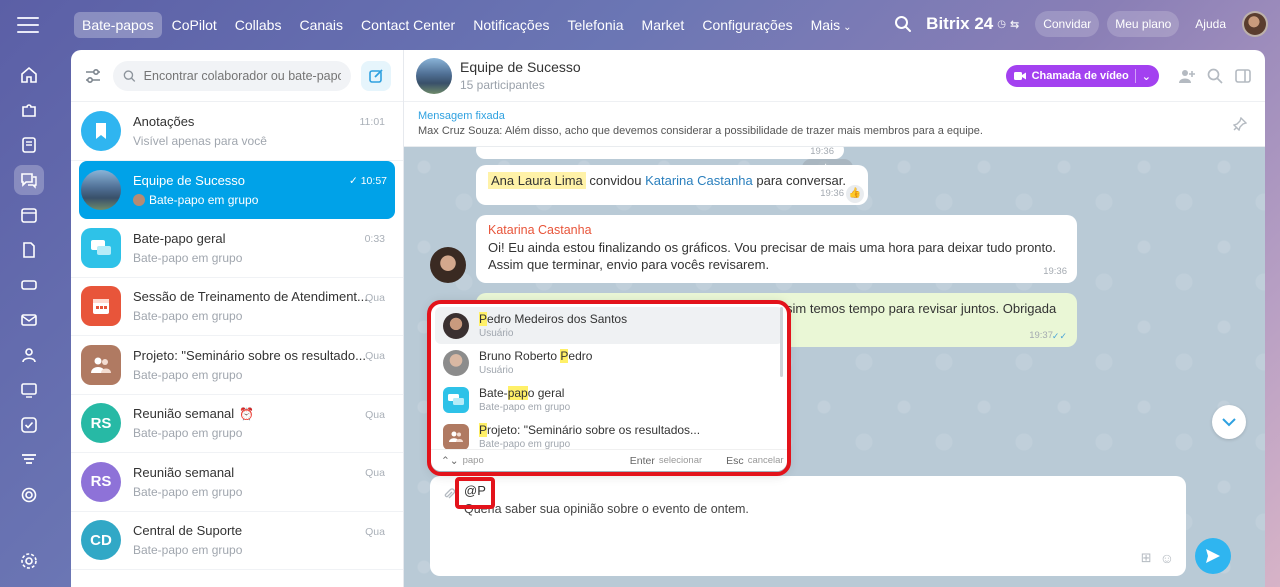  Describe the element at coordinates (93, 76) in the screenshot. I see `filter-icon` at that location.